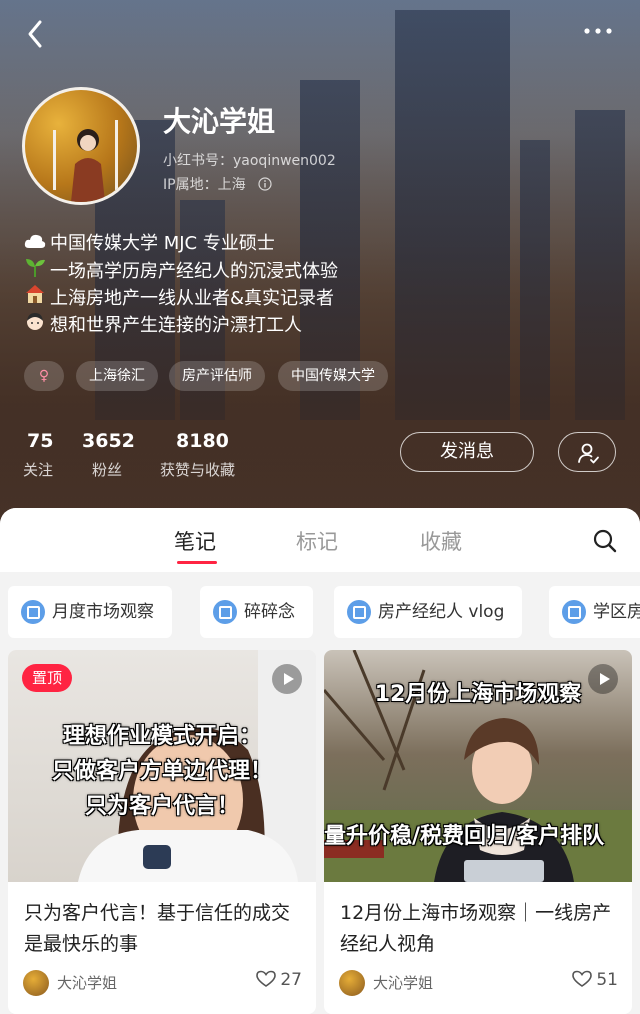  Describe the element at coordinates (108, 441) in the screenshot. I see `followers-count: 3652` at that location.